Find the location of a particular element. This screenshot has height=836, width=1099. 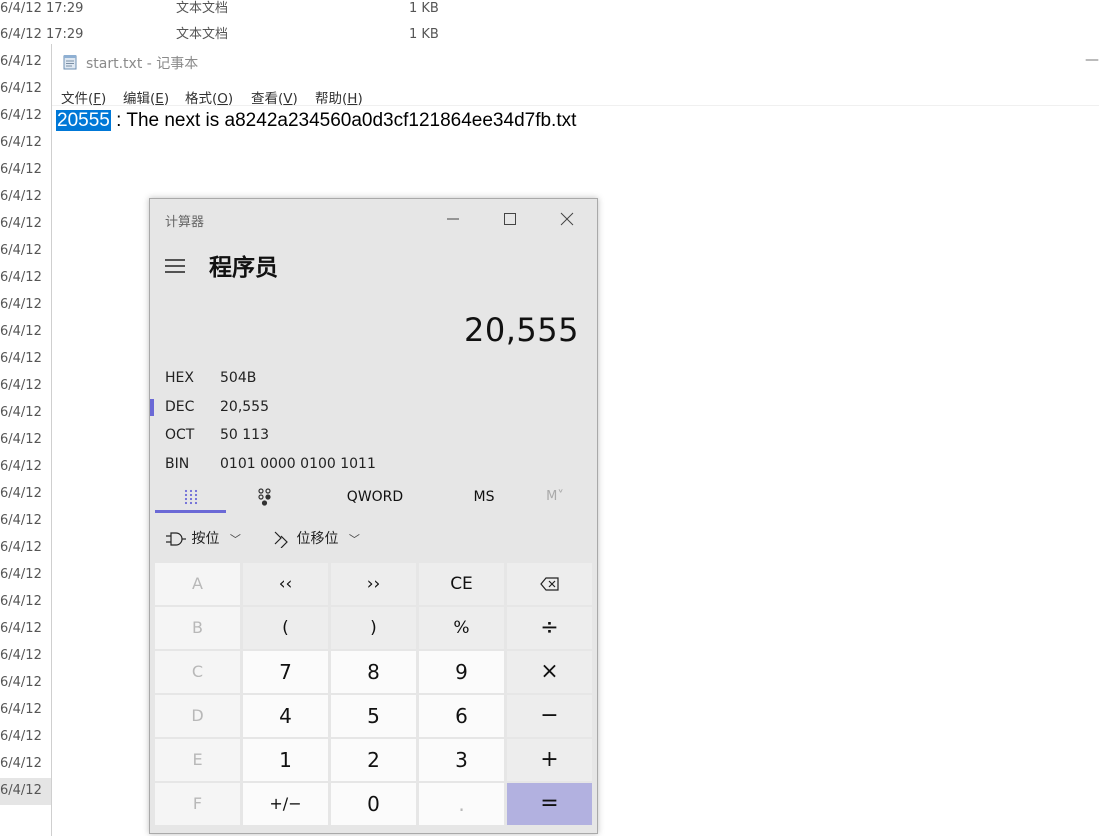

word-size-button: QWORD is located at coordinates (375, 497).